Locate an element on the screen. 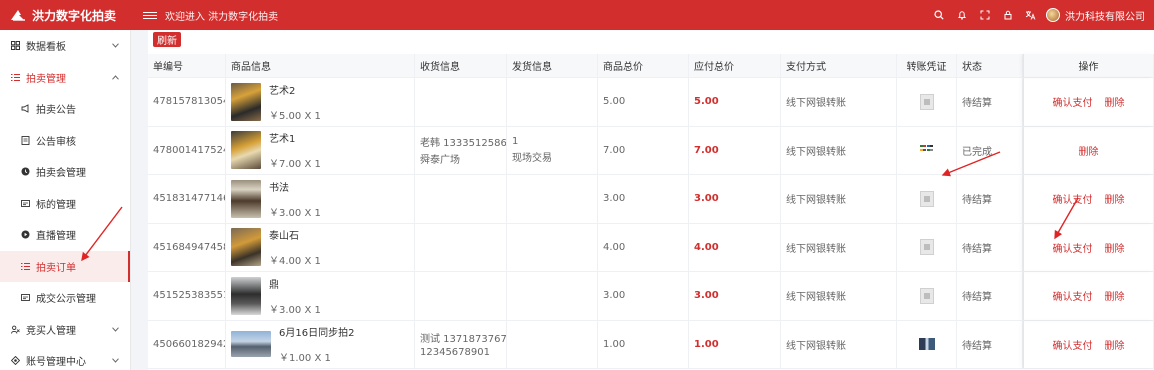 The width and height of the screenshot is (1154, 370). shipping-info: 1 现场交易 is located at coordinates (552, 150).